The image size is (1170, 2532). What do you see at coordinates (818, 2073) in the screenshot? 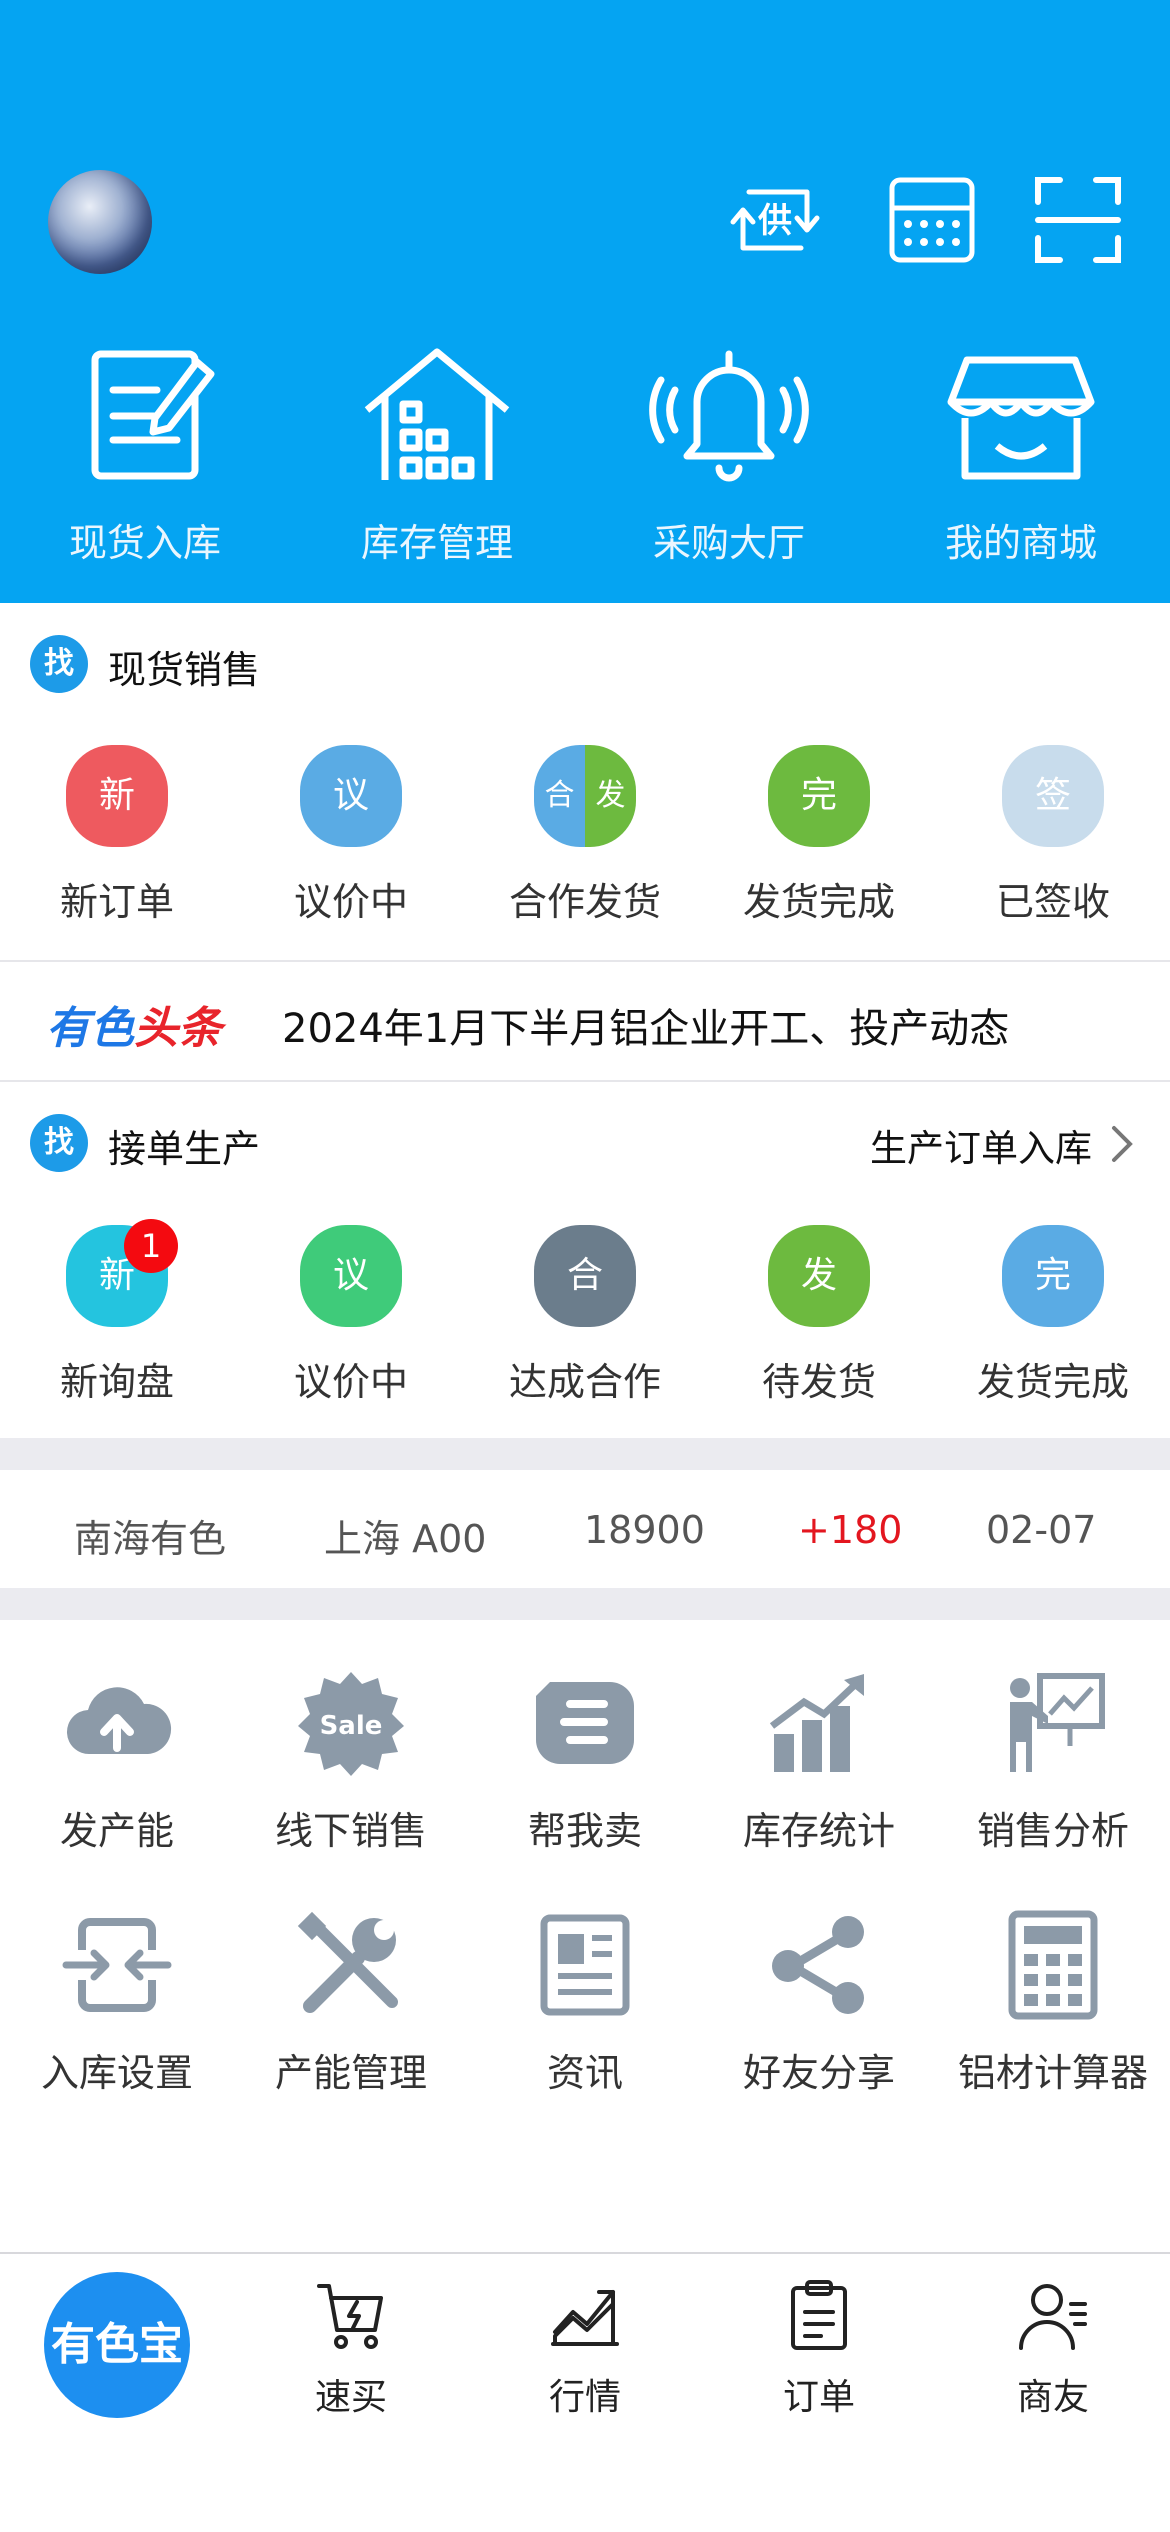
I see `tool-label: 好友分享` at bounding box center [818, 2073].